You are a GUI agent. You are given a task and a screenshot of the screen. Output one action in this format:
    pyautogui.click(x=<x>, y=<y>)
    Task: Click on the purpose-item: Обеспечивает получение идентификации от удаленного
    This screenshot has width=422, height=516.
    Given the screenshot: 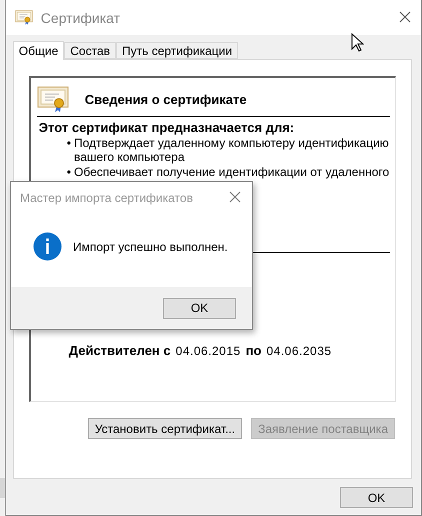 What is the action you would take?
    pyautogui.click(x=232, y=172)
    